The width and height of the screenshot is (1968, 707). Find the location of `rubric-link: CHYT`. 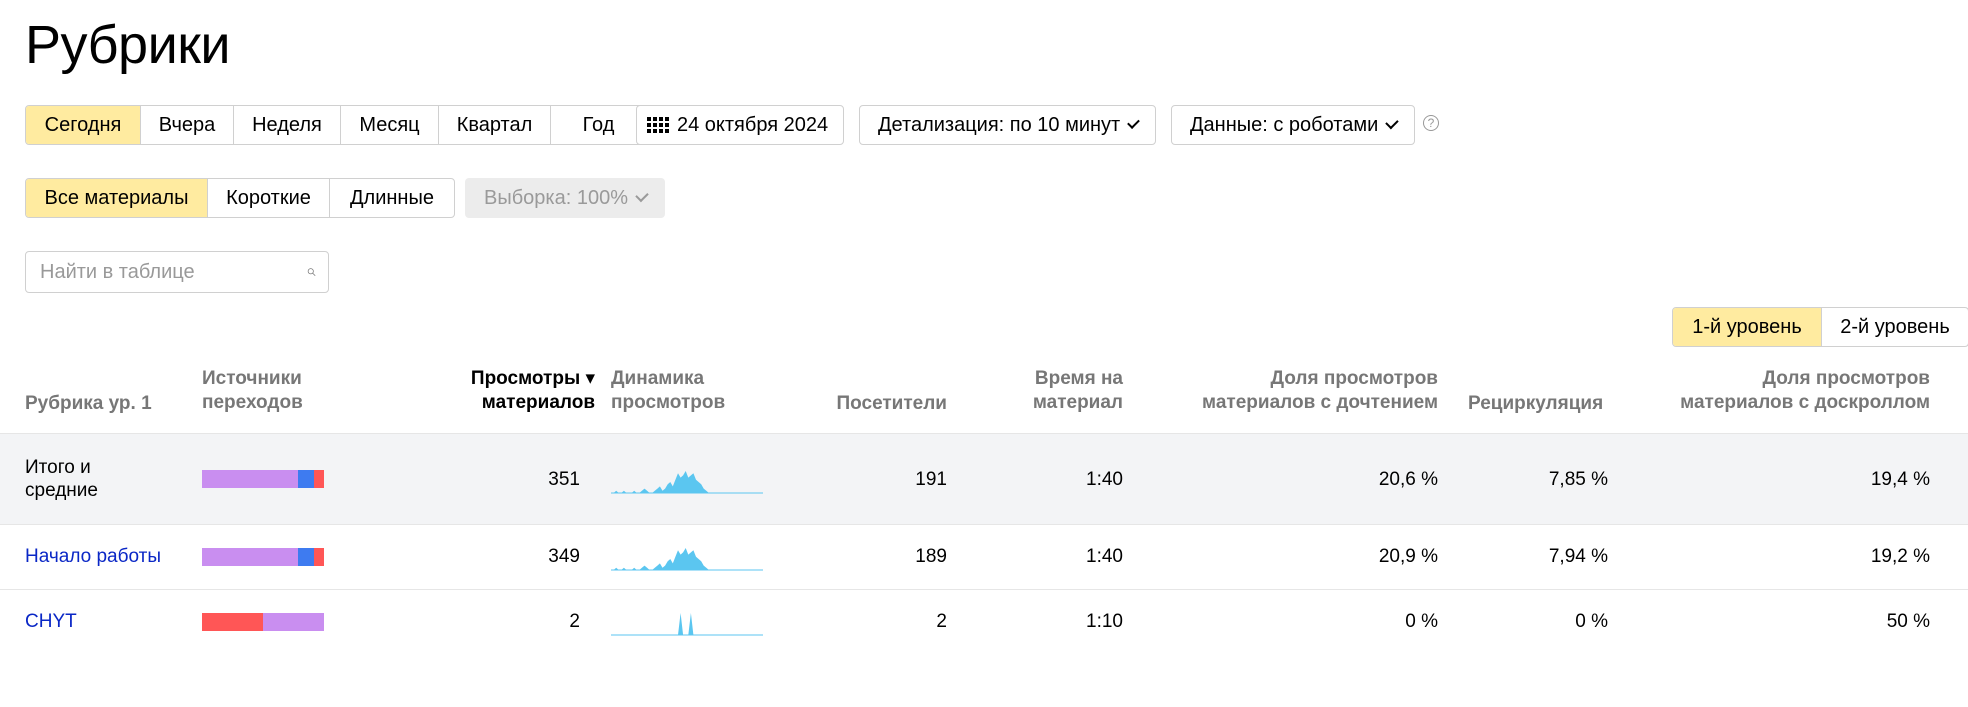

rubric-link: CHYT is located at coordinates (51, 621).